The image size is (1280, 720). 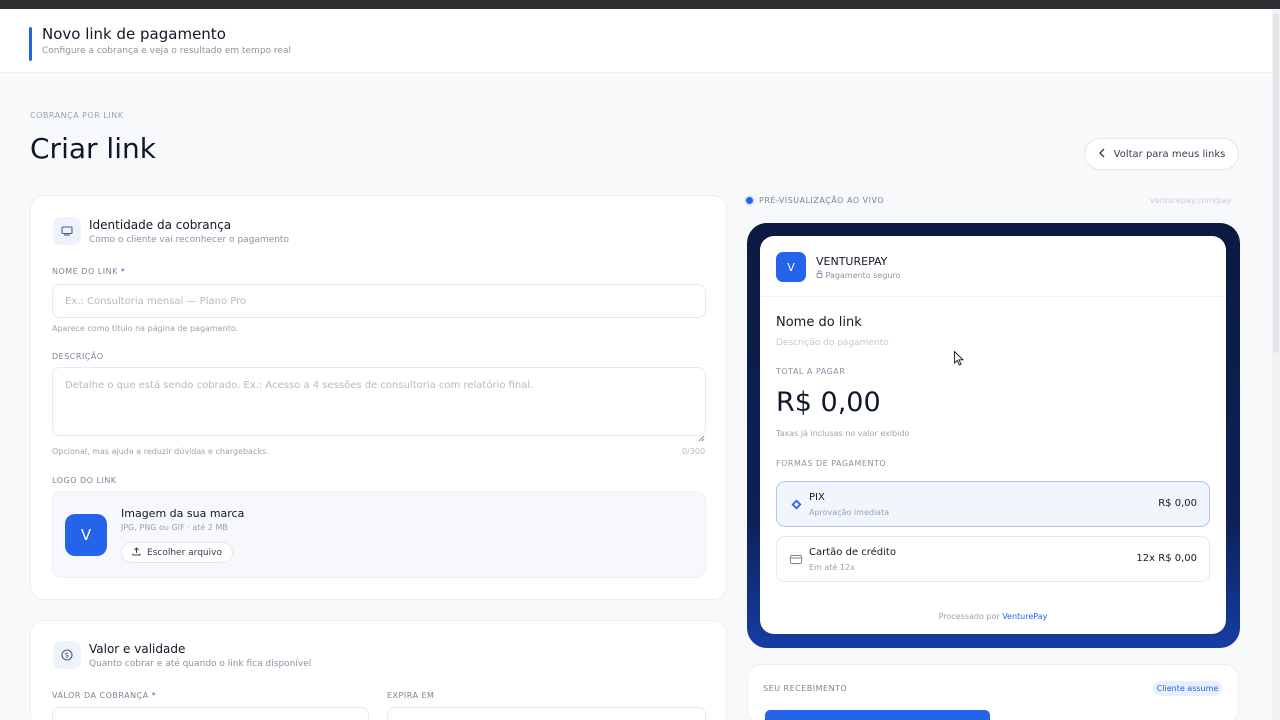 I want to click on back-button-label: Voltar para meus links, so click(x=1169, y=154).